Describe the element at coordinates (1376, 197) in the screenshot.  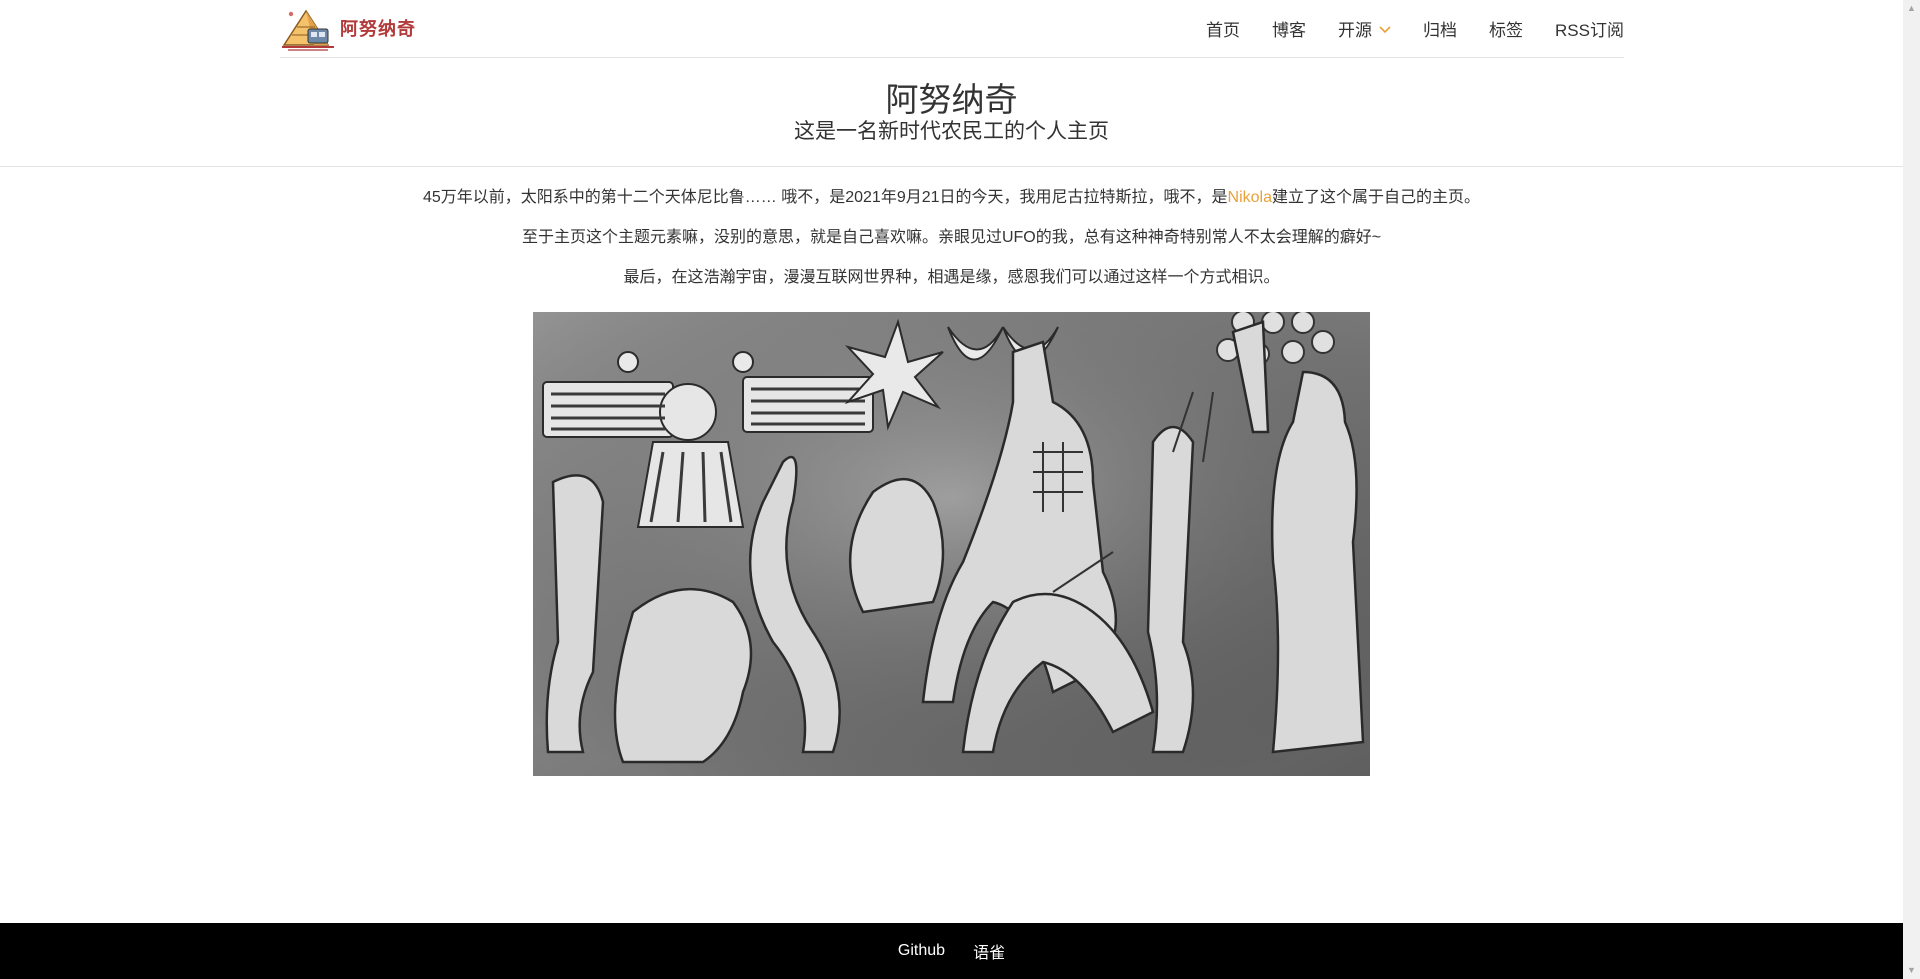
I see `intro-text-1-after: 建立了这个属于自己的主页。` at that location.